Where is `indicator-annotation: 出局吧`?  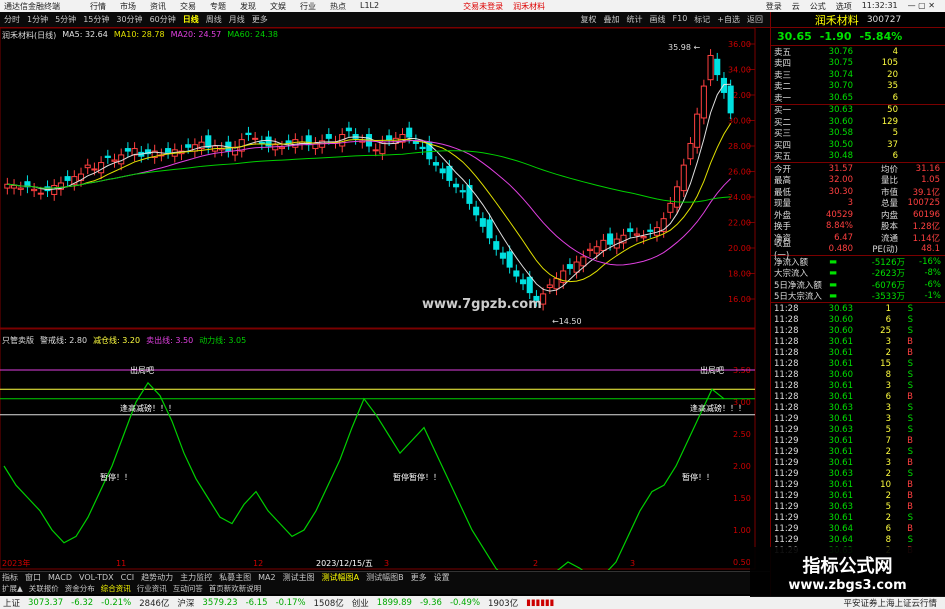 indicator-annotation: 出局吧 is located at coordinates (712, 370).